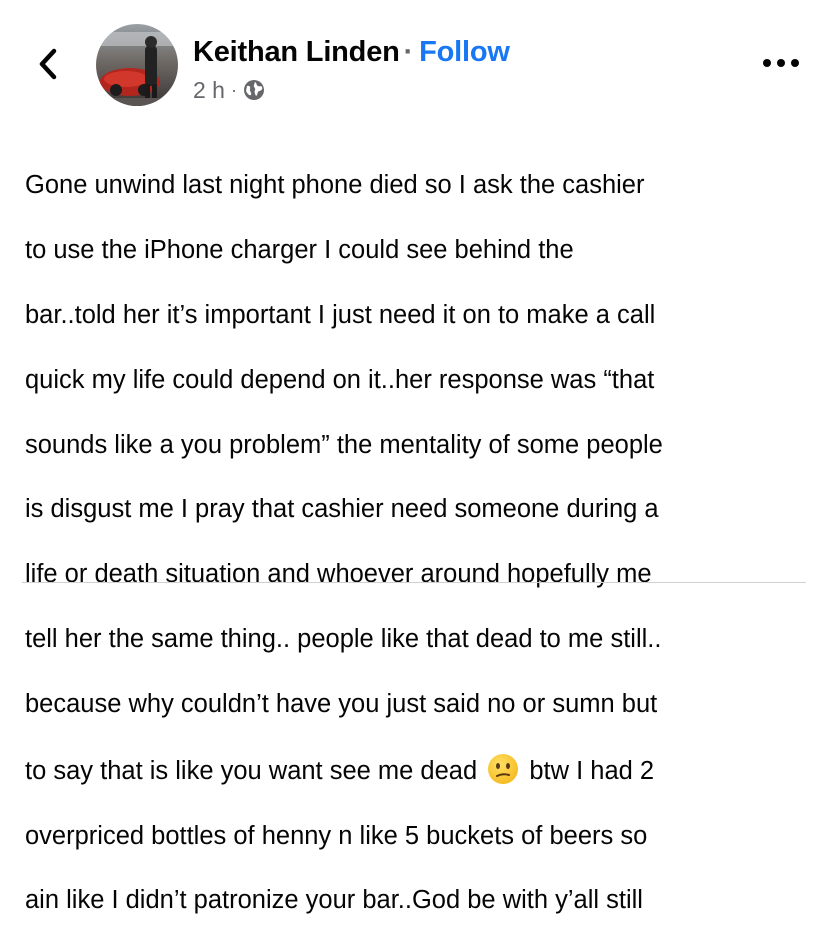 The image size is (828, 949). I want to click on post-header: Keithan Linden · Follow 2 h ·, so click(414, 60).